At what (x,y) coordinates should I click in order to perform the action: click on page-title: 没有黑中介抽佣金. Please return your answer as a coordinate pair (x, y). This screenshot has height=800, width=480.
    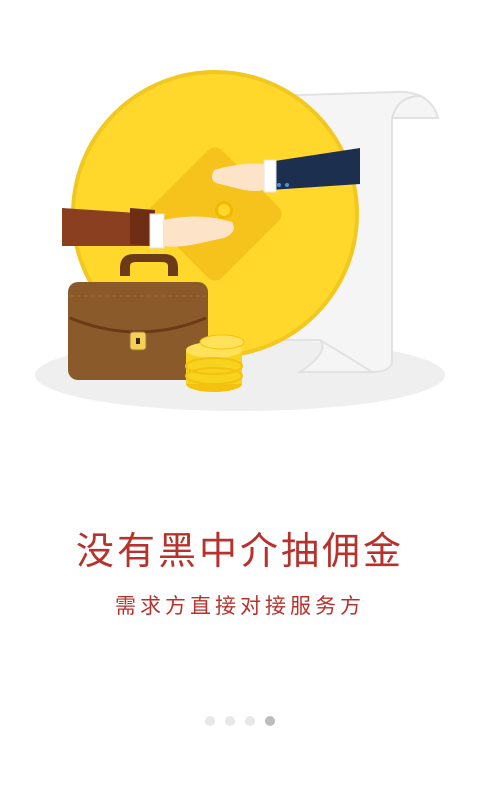
    Looking at the image, I should click on (239, 551).